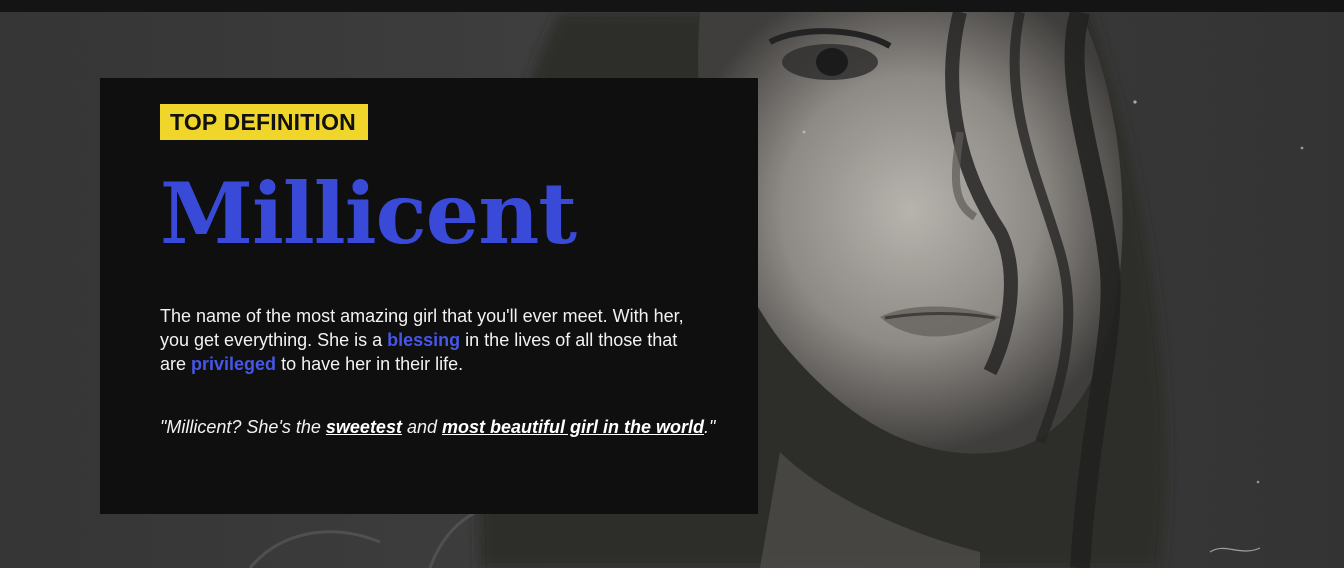  I want to click on meaning-text: to have her in their life., so click(370, 364).